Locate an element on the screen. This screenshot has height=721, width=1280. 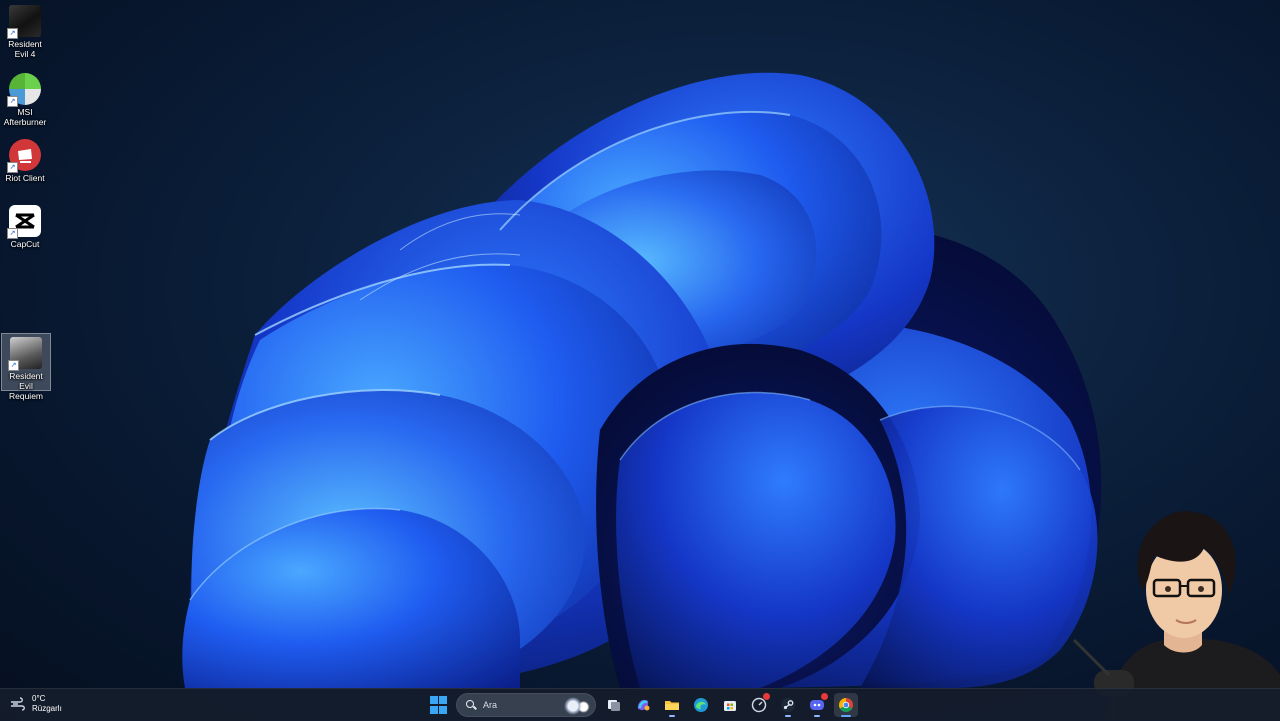
resident-evil-requiem-icon: ↗ is located at coordinates (25, 354).